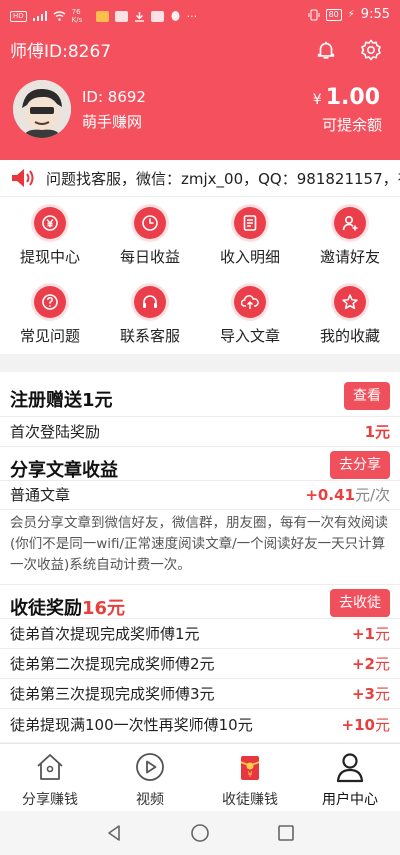 Image resolution: width=400 pixels, height=855 pixels. Describe the element at coordinates (347, 494) in the screenshot. I see `share-row-value: +0.41元/次` at that location.